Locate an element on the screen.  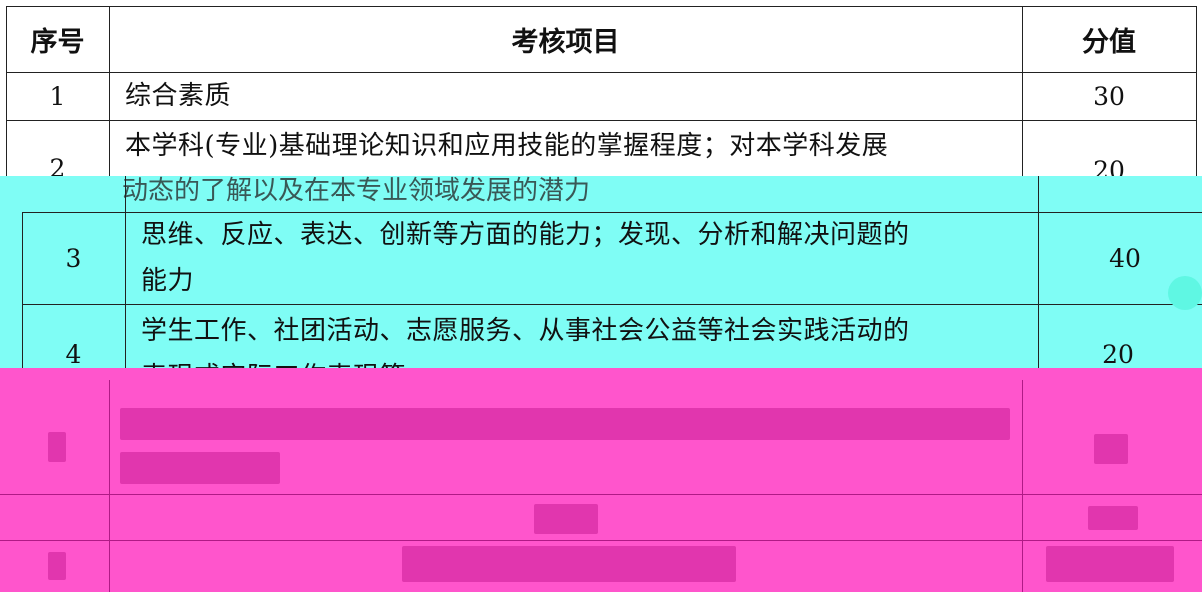
row-item-line1: 思维、反应、表达、创新等方面的能力；发现、分析和解决问题的 is located at coordinates (525, 235).